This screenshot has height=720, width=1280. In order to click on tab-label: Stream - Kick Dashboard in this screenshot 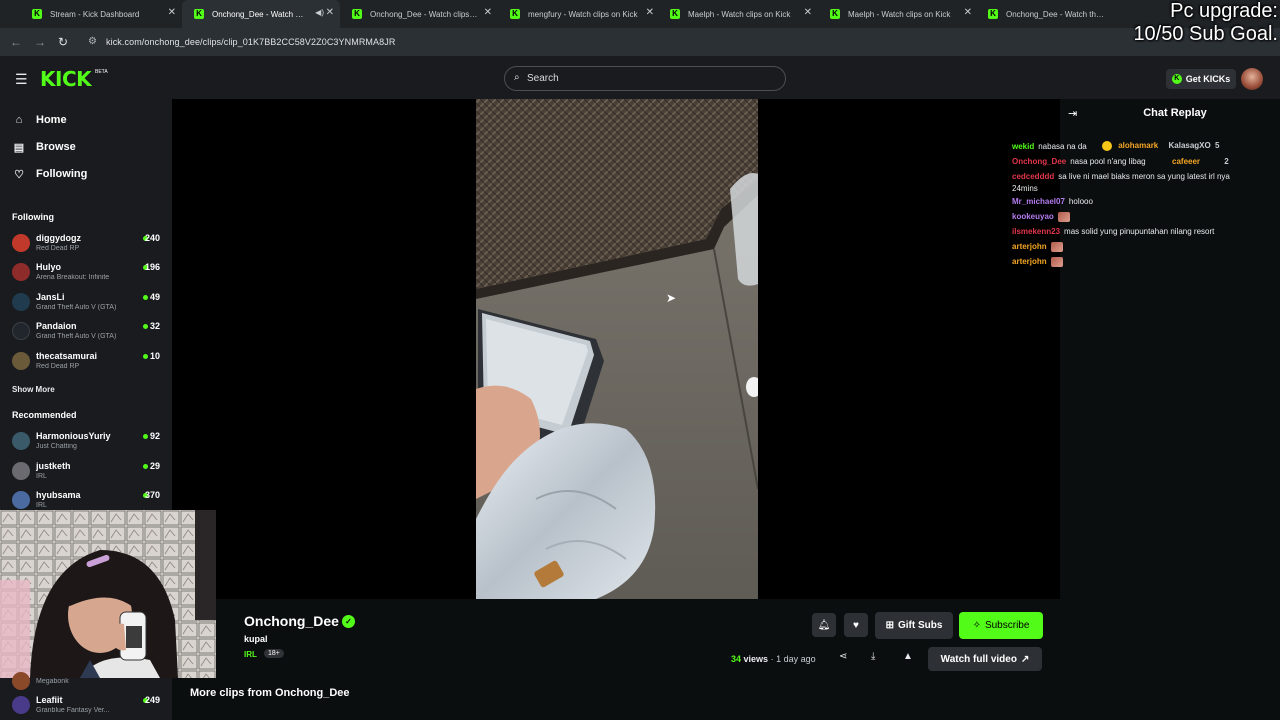, I will do `click(95, 14)`.